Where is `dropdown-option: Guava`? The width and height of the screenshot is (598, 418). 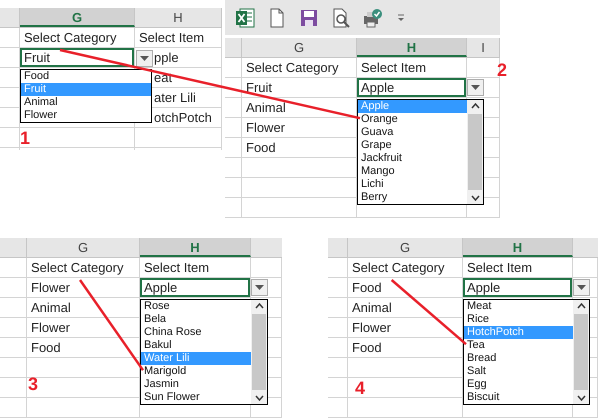
dropdown-option: Guava is located at coordinates (412, 132).